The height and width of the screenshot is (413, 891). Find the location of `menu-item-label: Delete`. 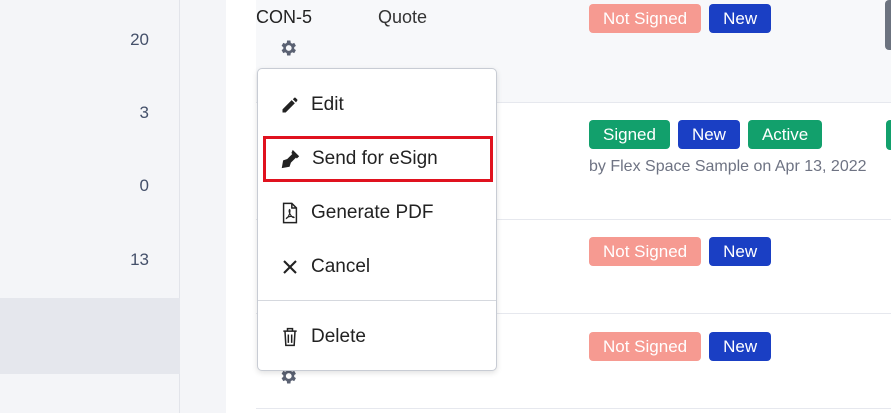

menu-item-label: Delete is located at coordinates (338, 336).